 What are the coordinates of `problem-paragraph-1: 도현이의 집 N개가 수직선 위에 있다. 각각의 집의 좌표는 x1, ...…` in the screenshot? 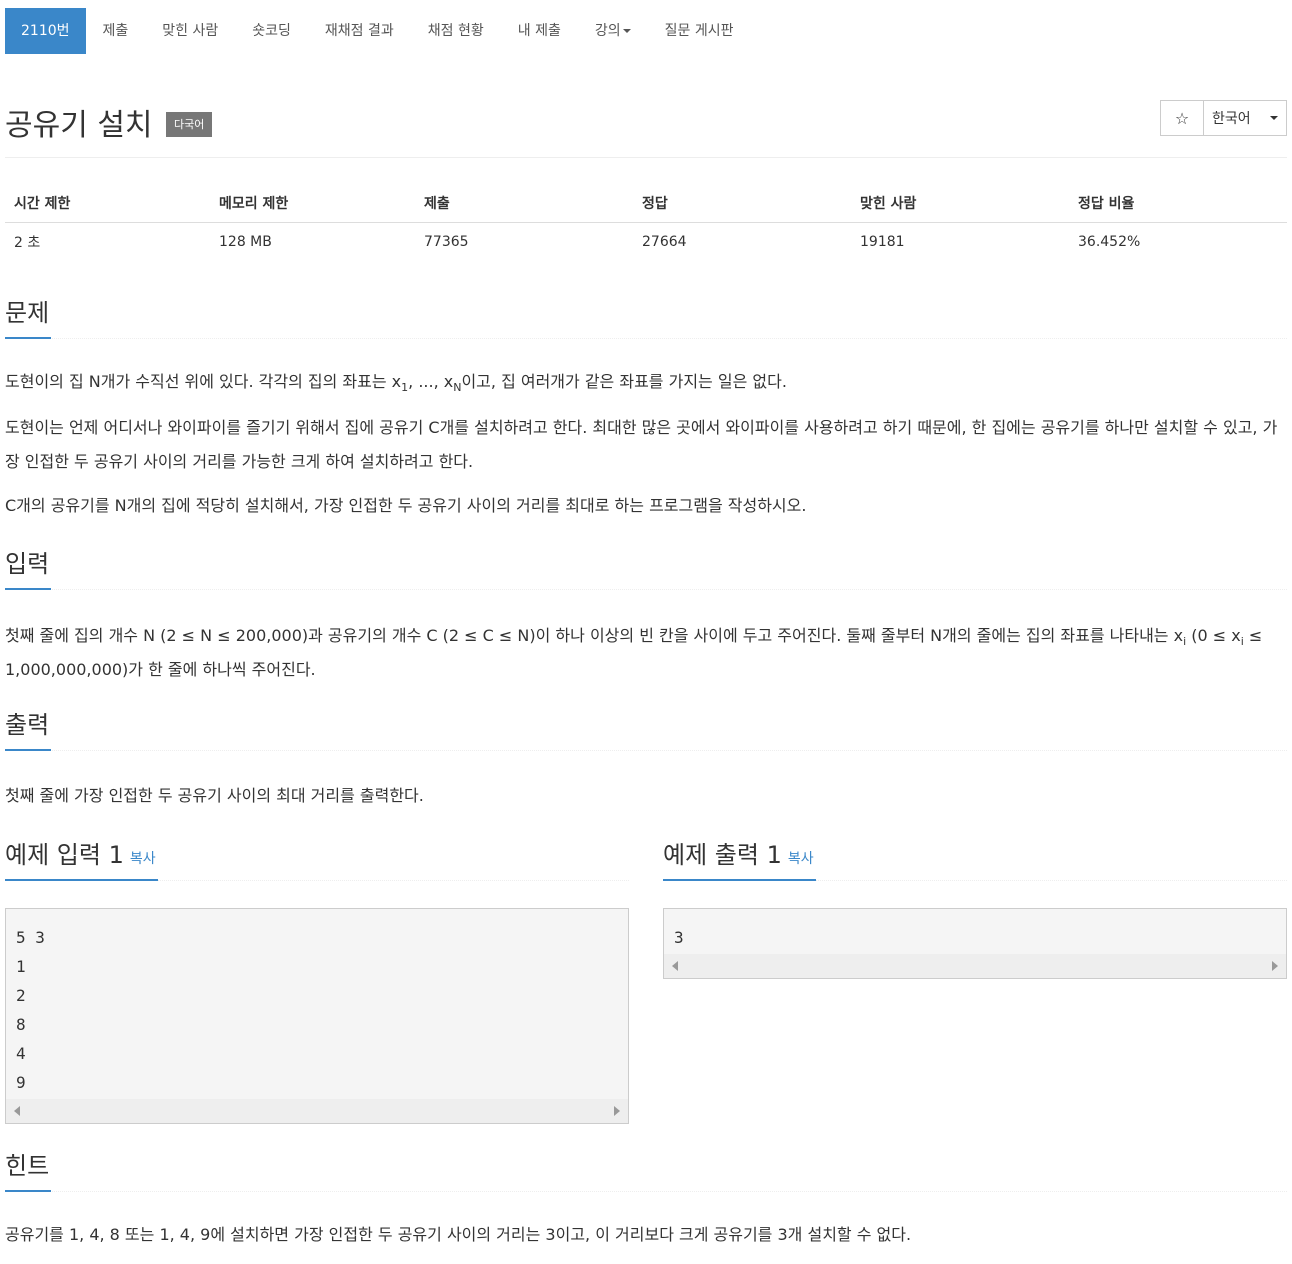 It's located at (646, 382).